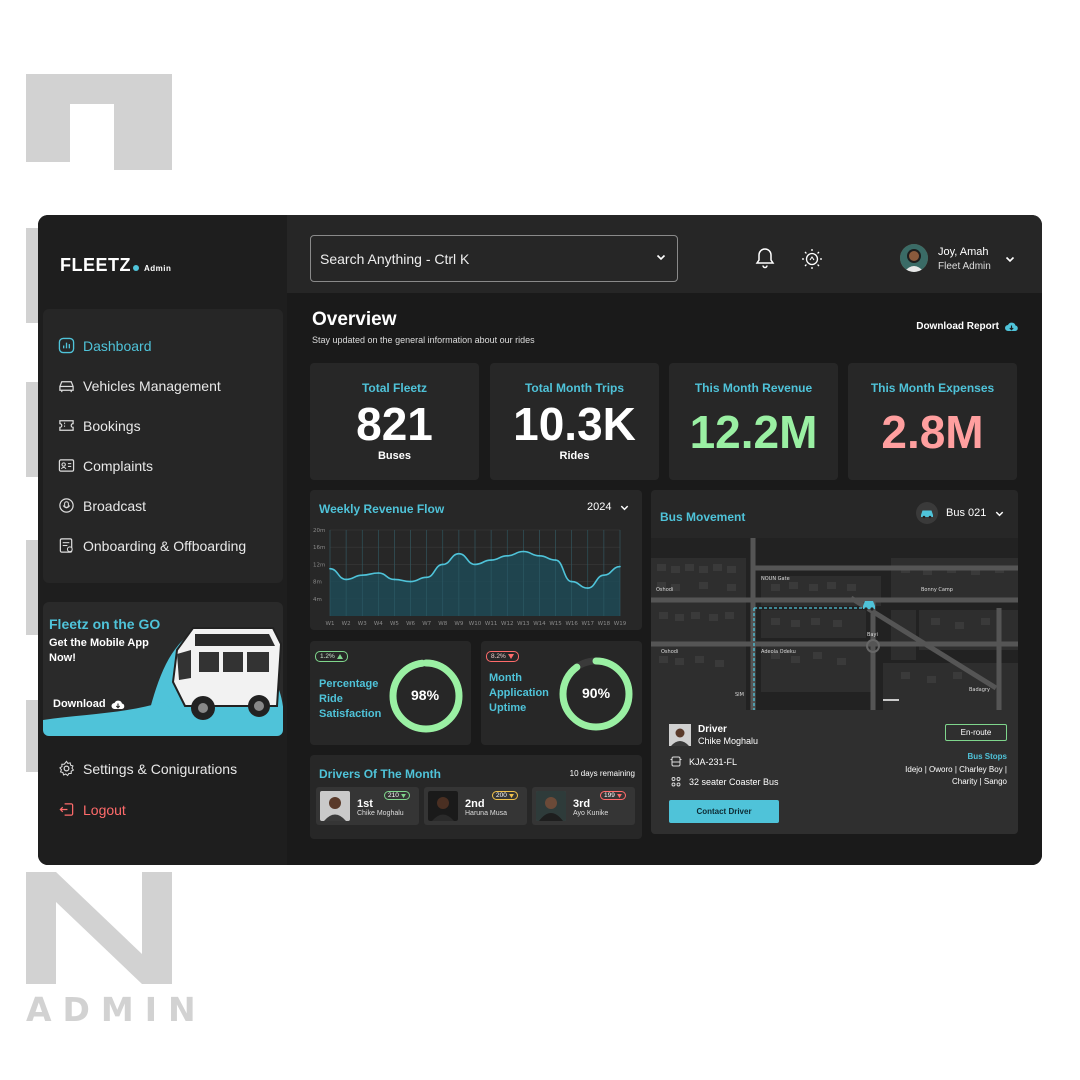 Image resolution: width=1080 pixels, height=1080 pixels. What do you see at coordinates (966, 513) in the screenshot?
I see `bus-select-value: Bus 021` at bounding box center [966, 513].